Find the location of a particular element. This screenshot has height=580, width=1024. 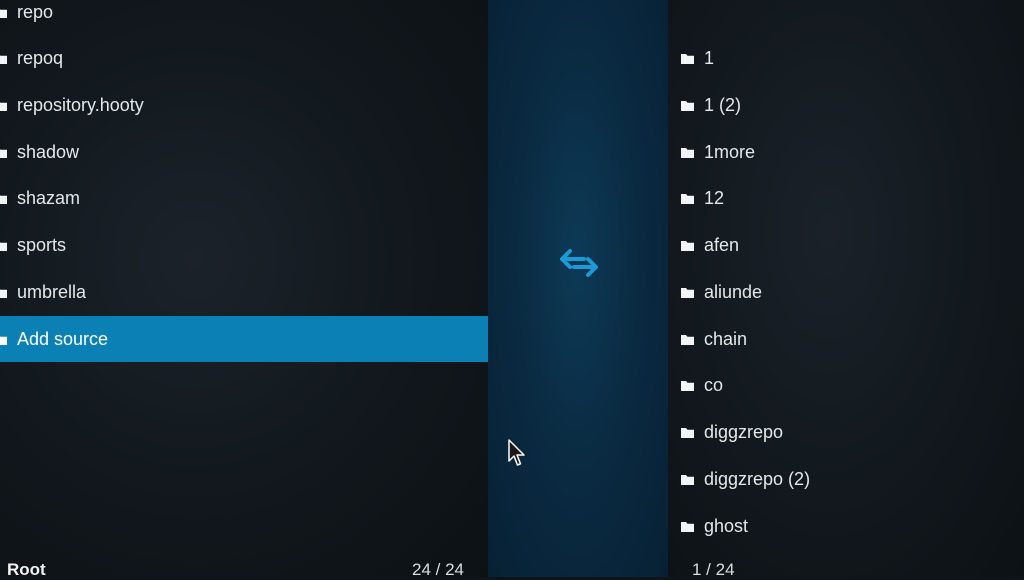

list-item-label: repoq is located at coordinates (40, 57).